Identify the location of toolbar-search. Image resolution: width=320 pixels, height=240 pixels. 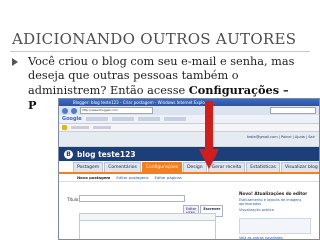
(96, 119).